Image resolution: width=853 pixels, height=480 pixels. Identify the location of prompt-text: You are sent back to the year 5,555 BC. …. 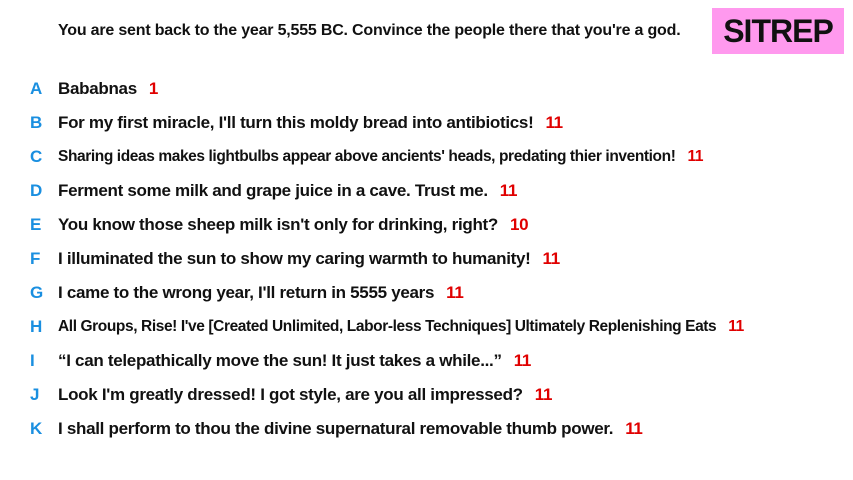
(369, 30).